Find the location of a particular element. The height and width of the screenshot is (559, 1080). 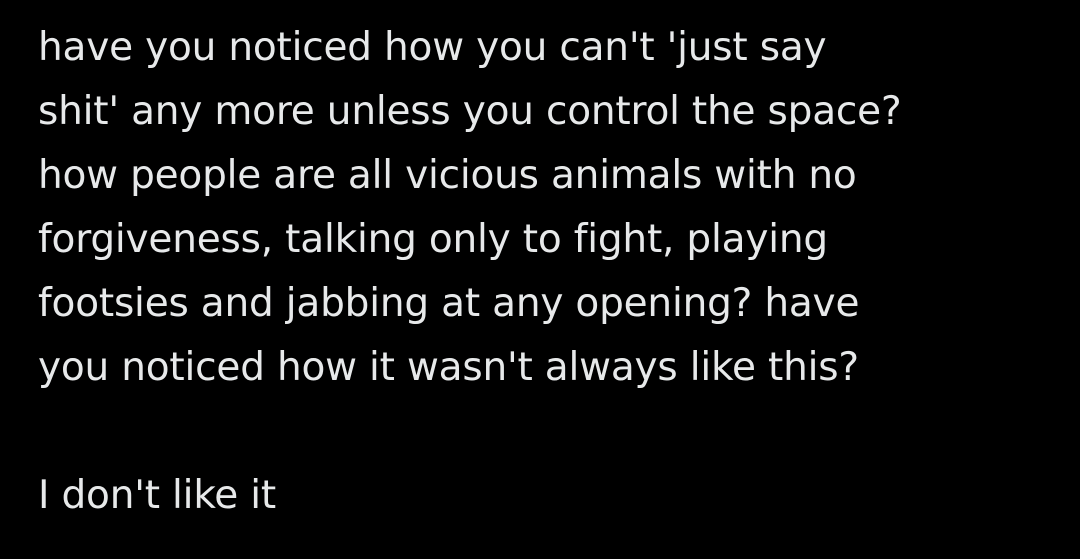

post-text-line: have you noticed how you can't 'just say is located at coordinates (432, 47).